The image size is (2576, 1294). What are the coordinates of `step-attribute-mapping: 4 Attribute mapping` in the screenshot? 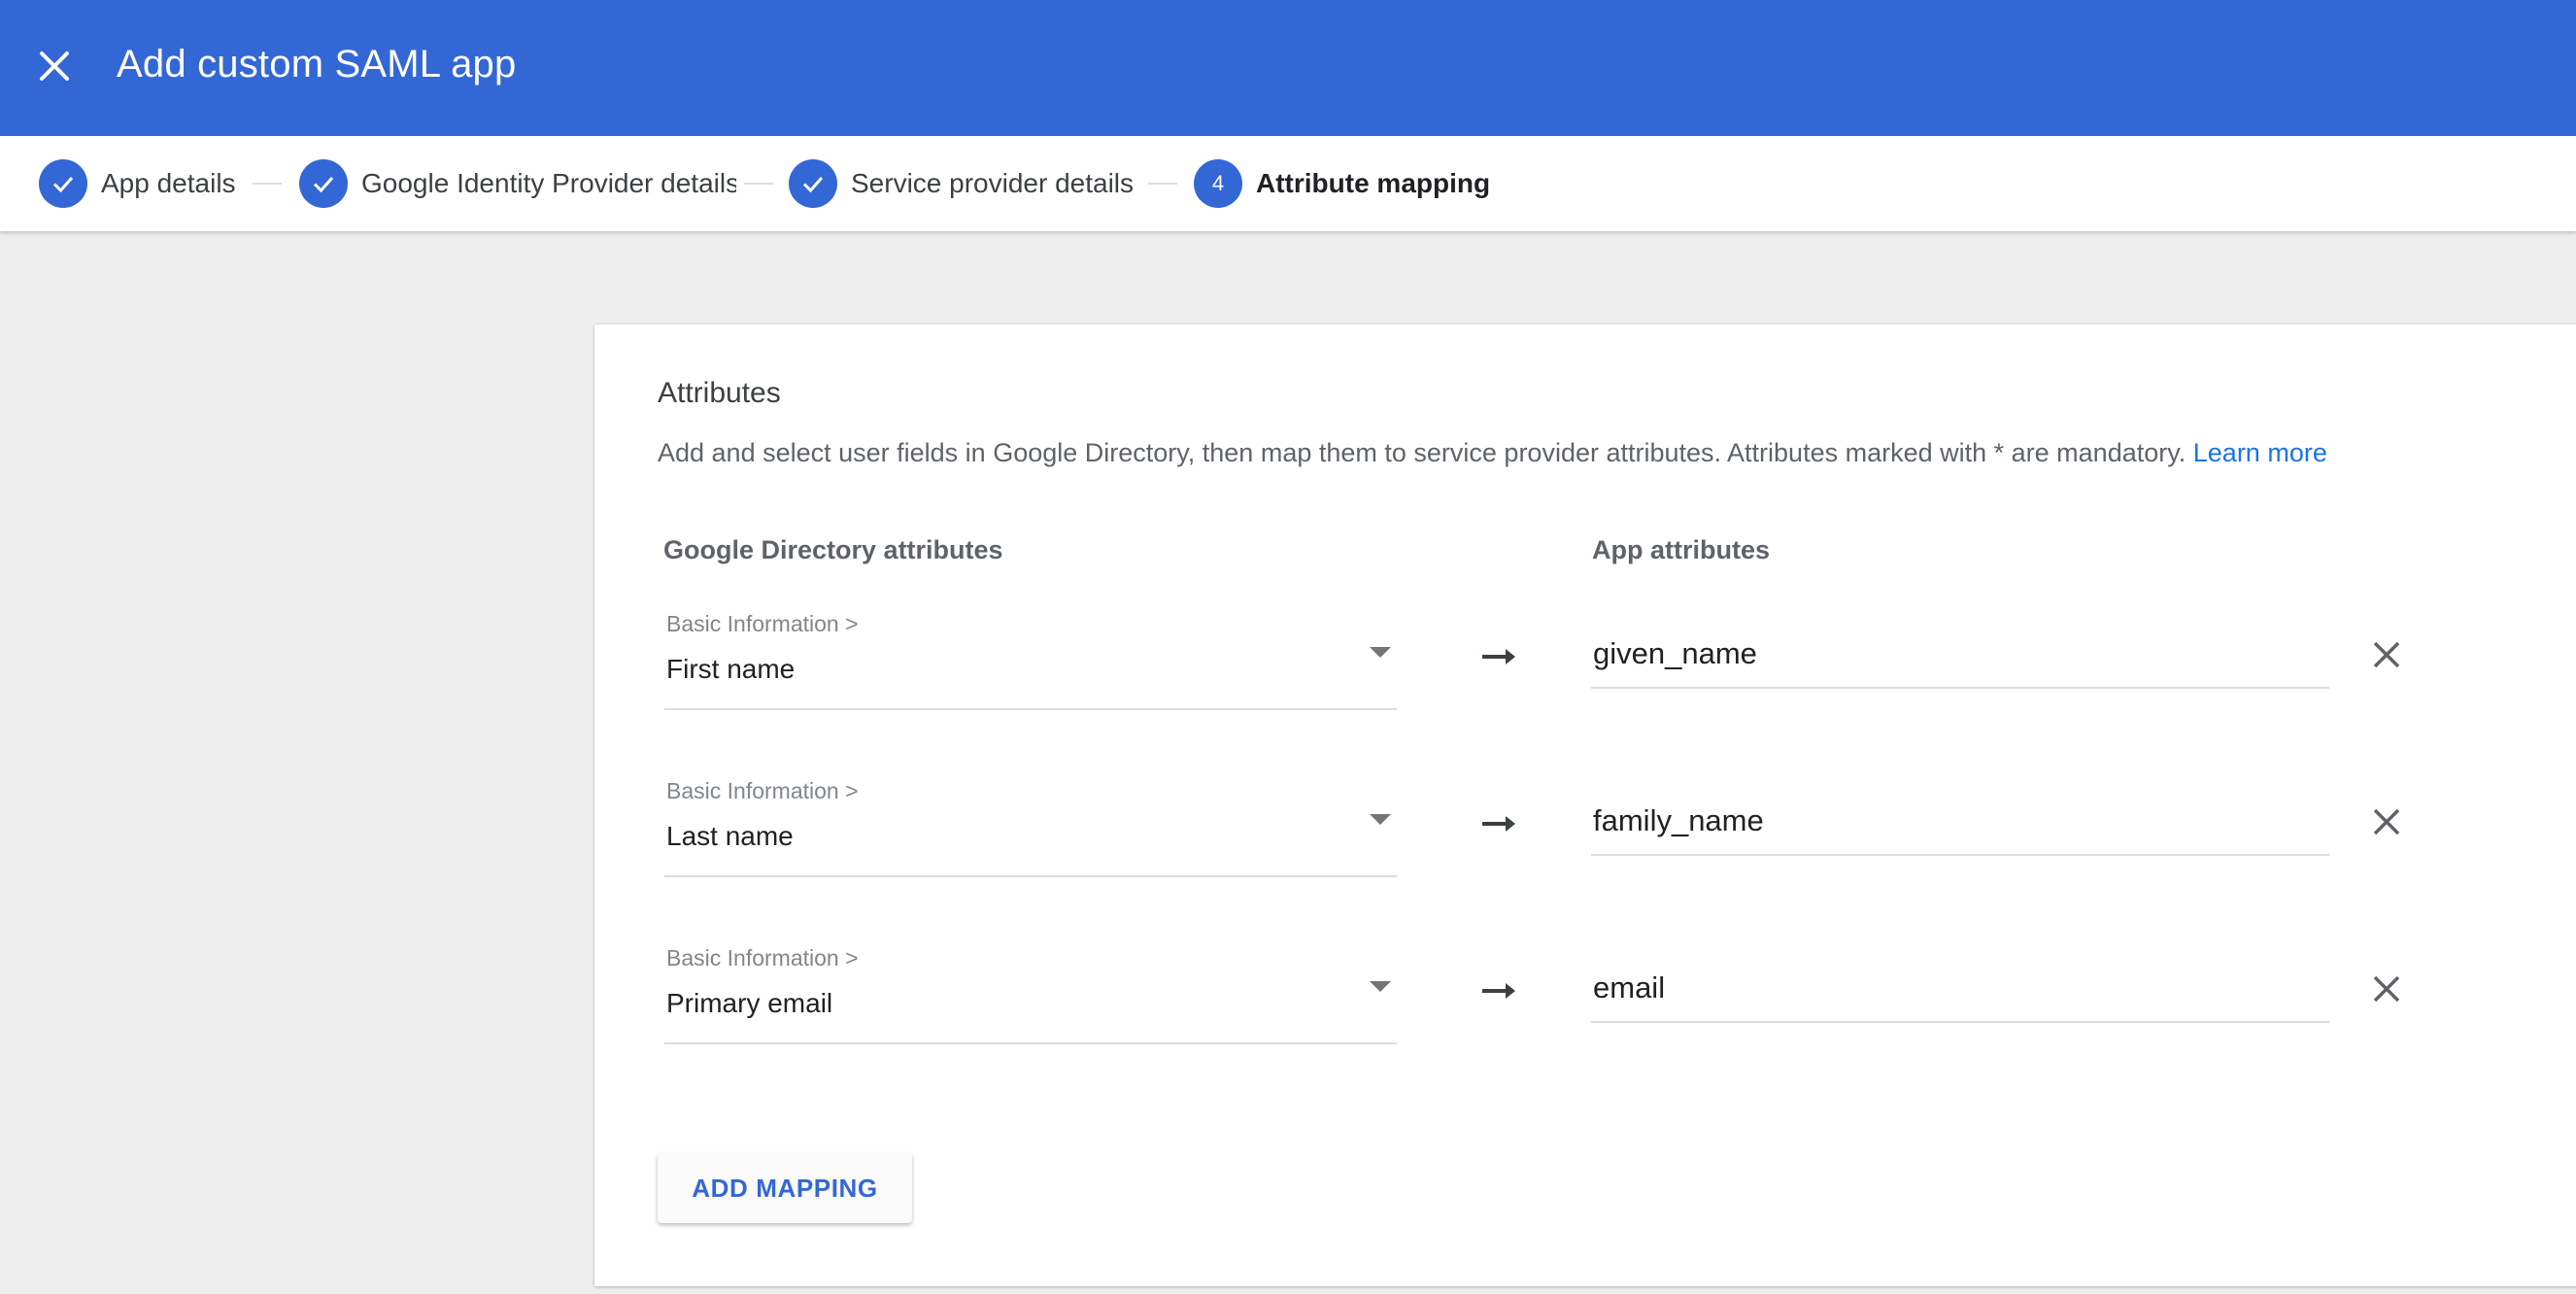 It's located at (1342, 183).